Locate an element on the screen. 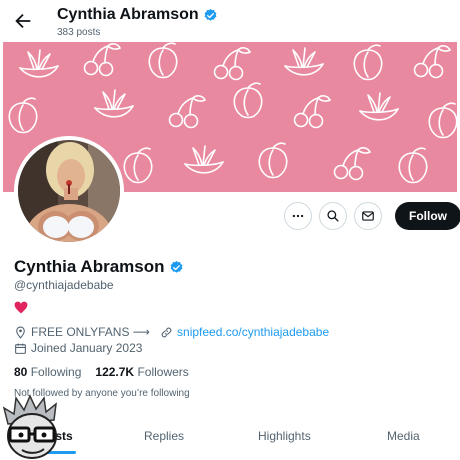 The height and width of the screenshot is (460, 460). followers-label: Followers is located at coordinates (163, 372).